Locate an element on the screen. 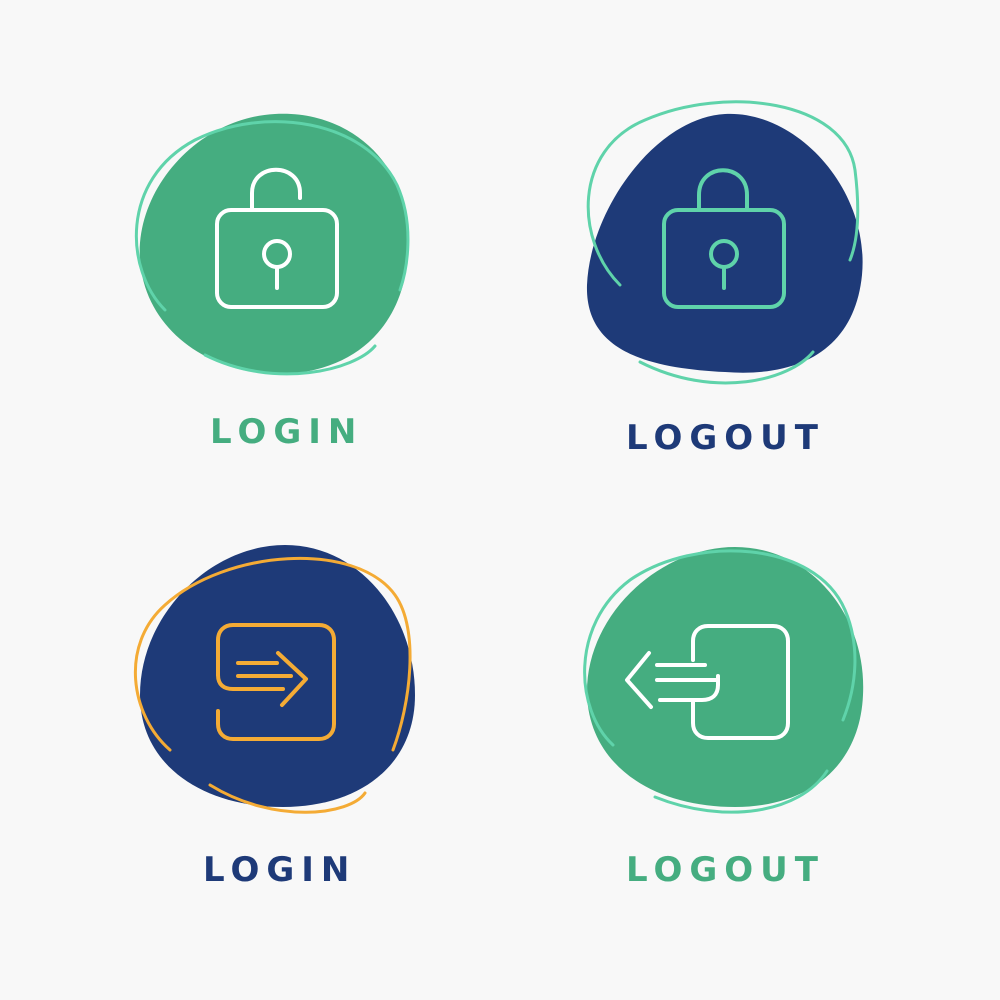 The height and width of the screenshot is (1000, 1000). login-padlock-graphic is located at coordinates (272, 244).